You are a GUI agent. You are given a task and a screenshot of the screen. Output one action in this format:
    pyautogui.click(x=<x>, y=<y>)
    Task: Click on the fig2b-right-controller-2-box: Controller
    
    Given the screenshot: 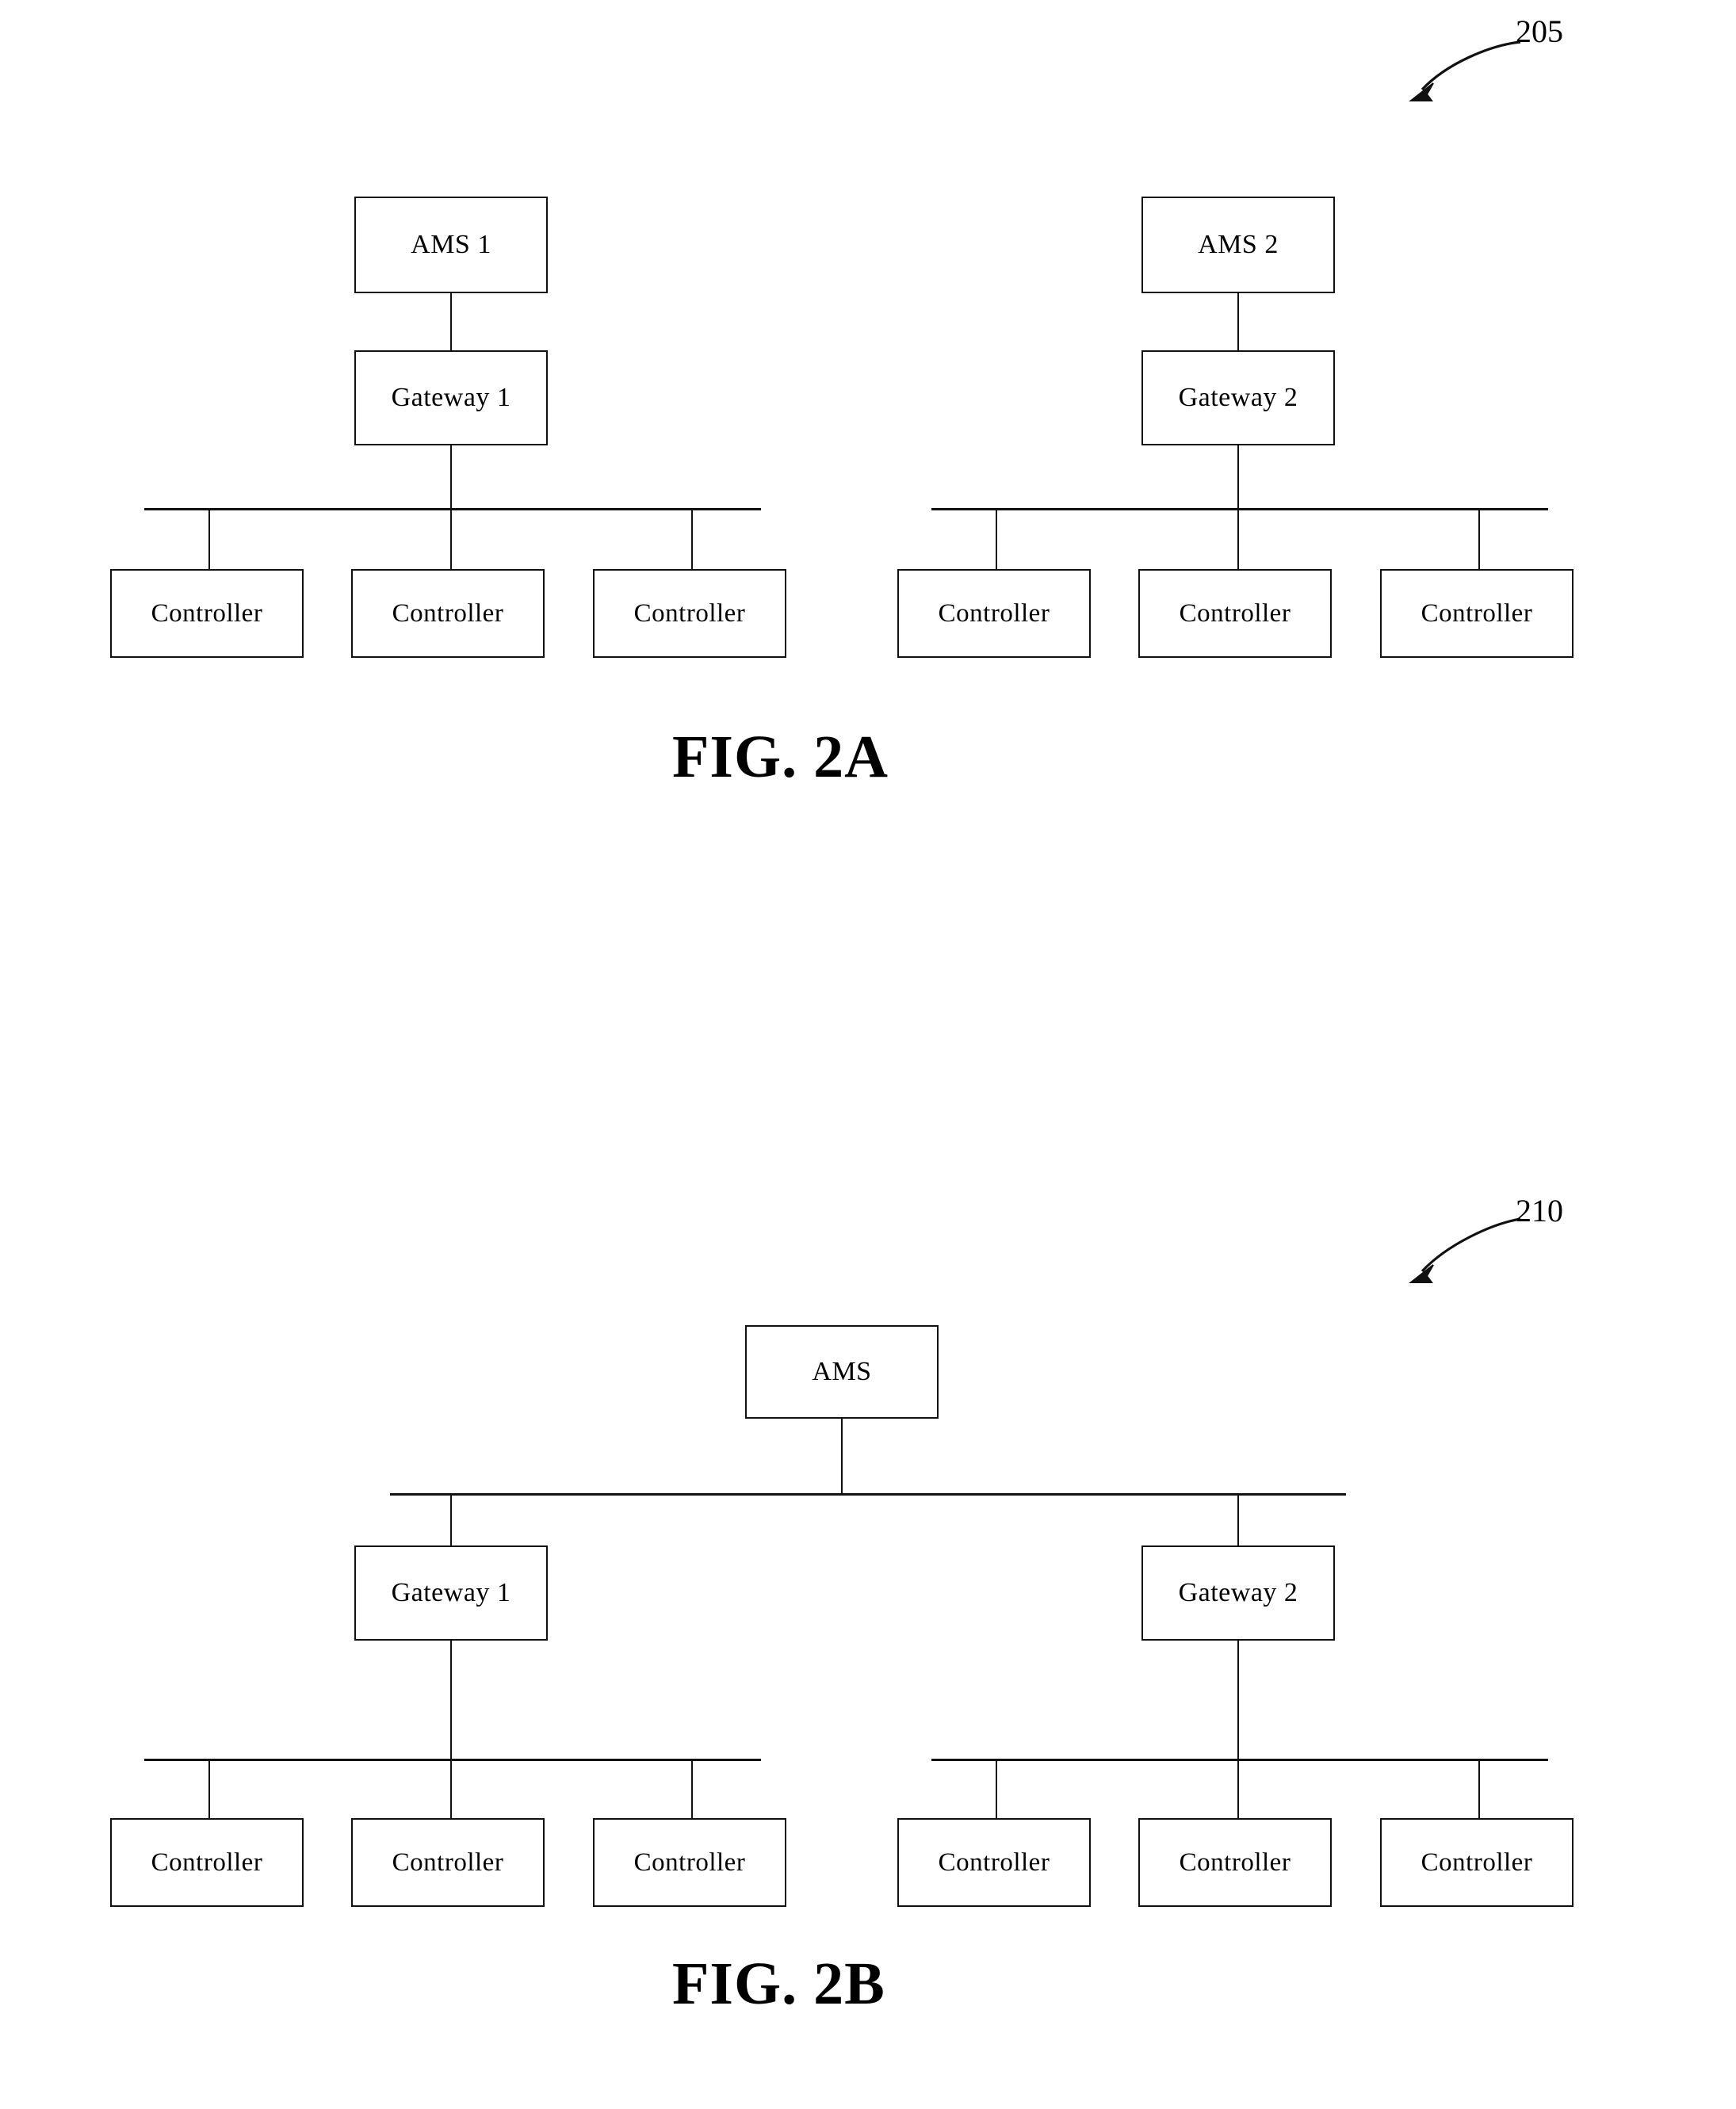 What is the action you would take?
    pyautogui.click(x=1235, y=1862)
    